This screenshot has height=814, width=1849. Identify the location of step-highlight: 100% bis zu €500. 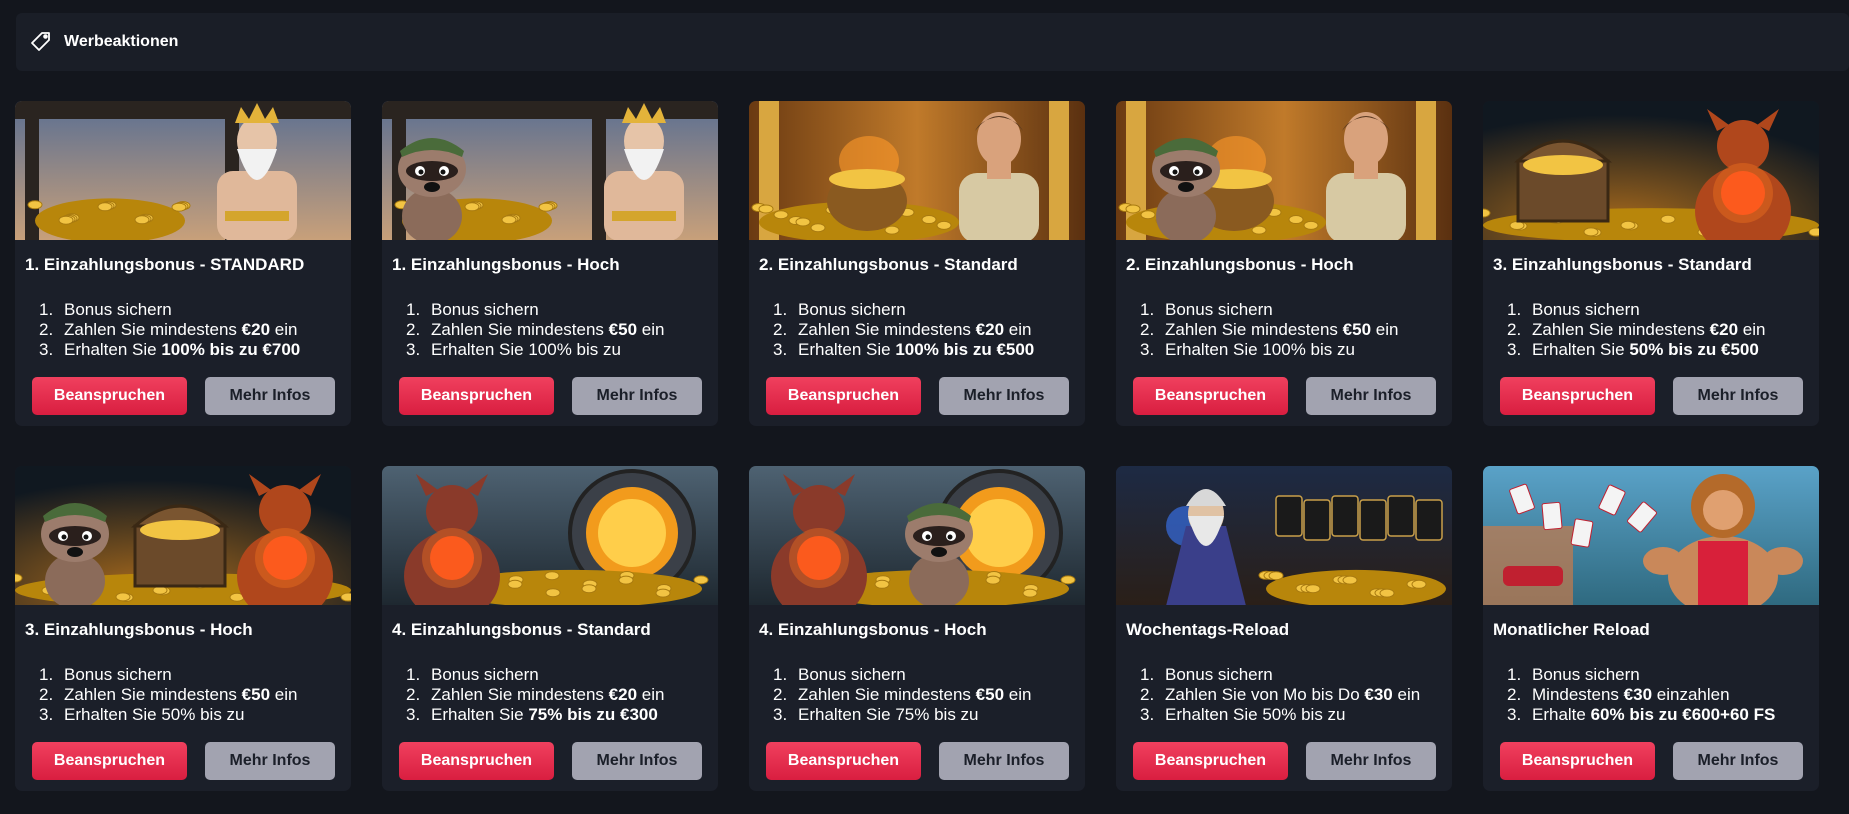
(965, 349).